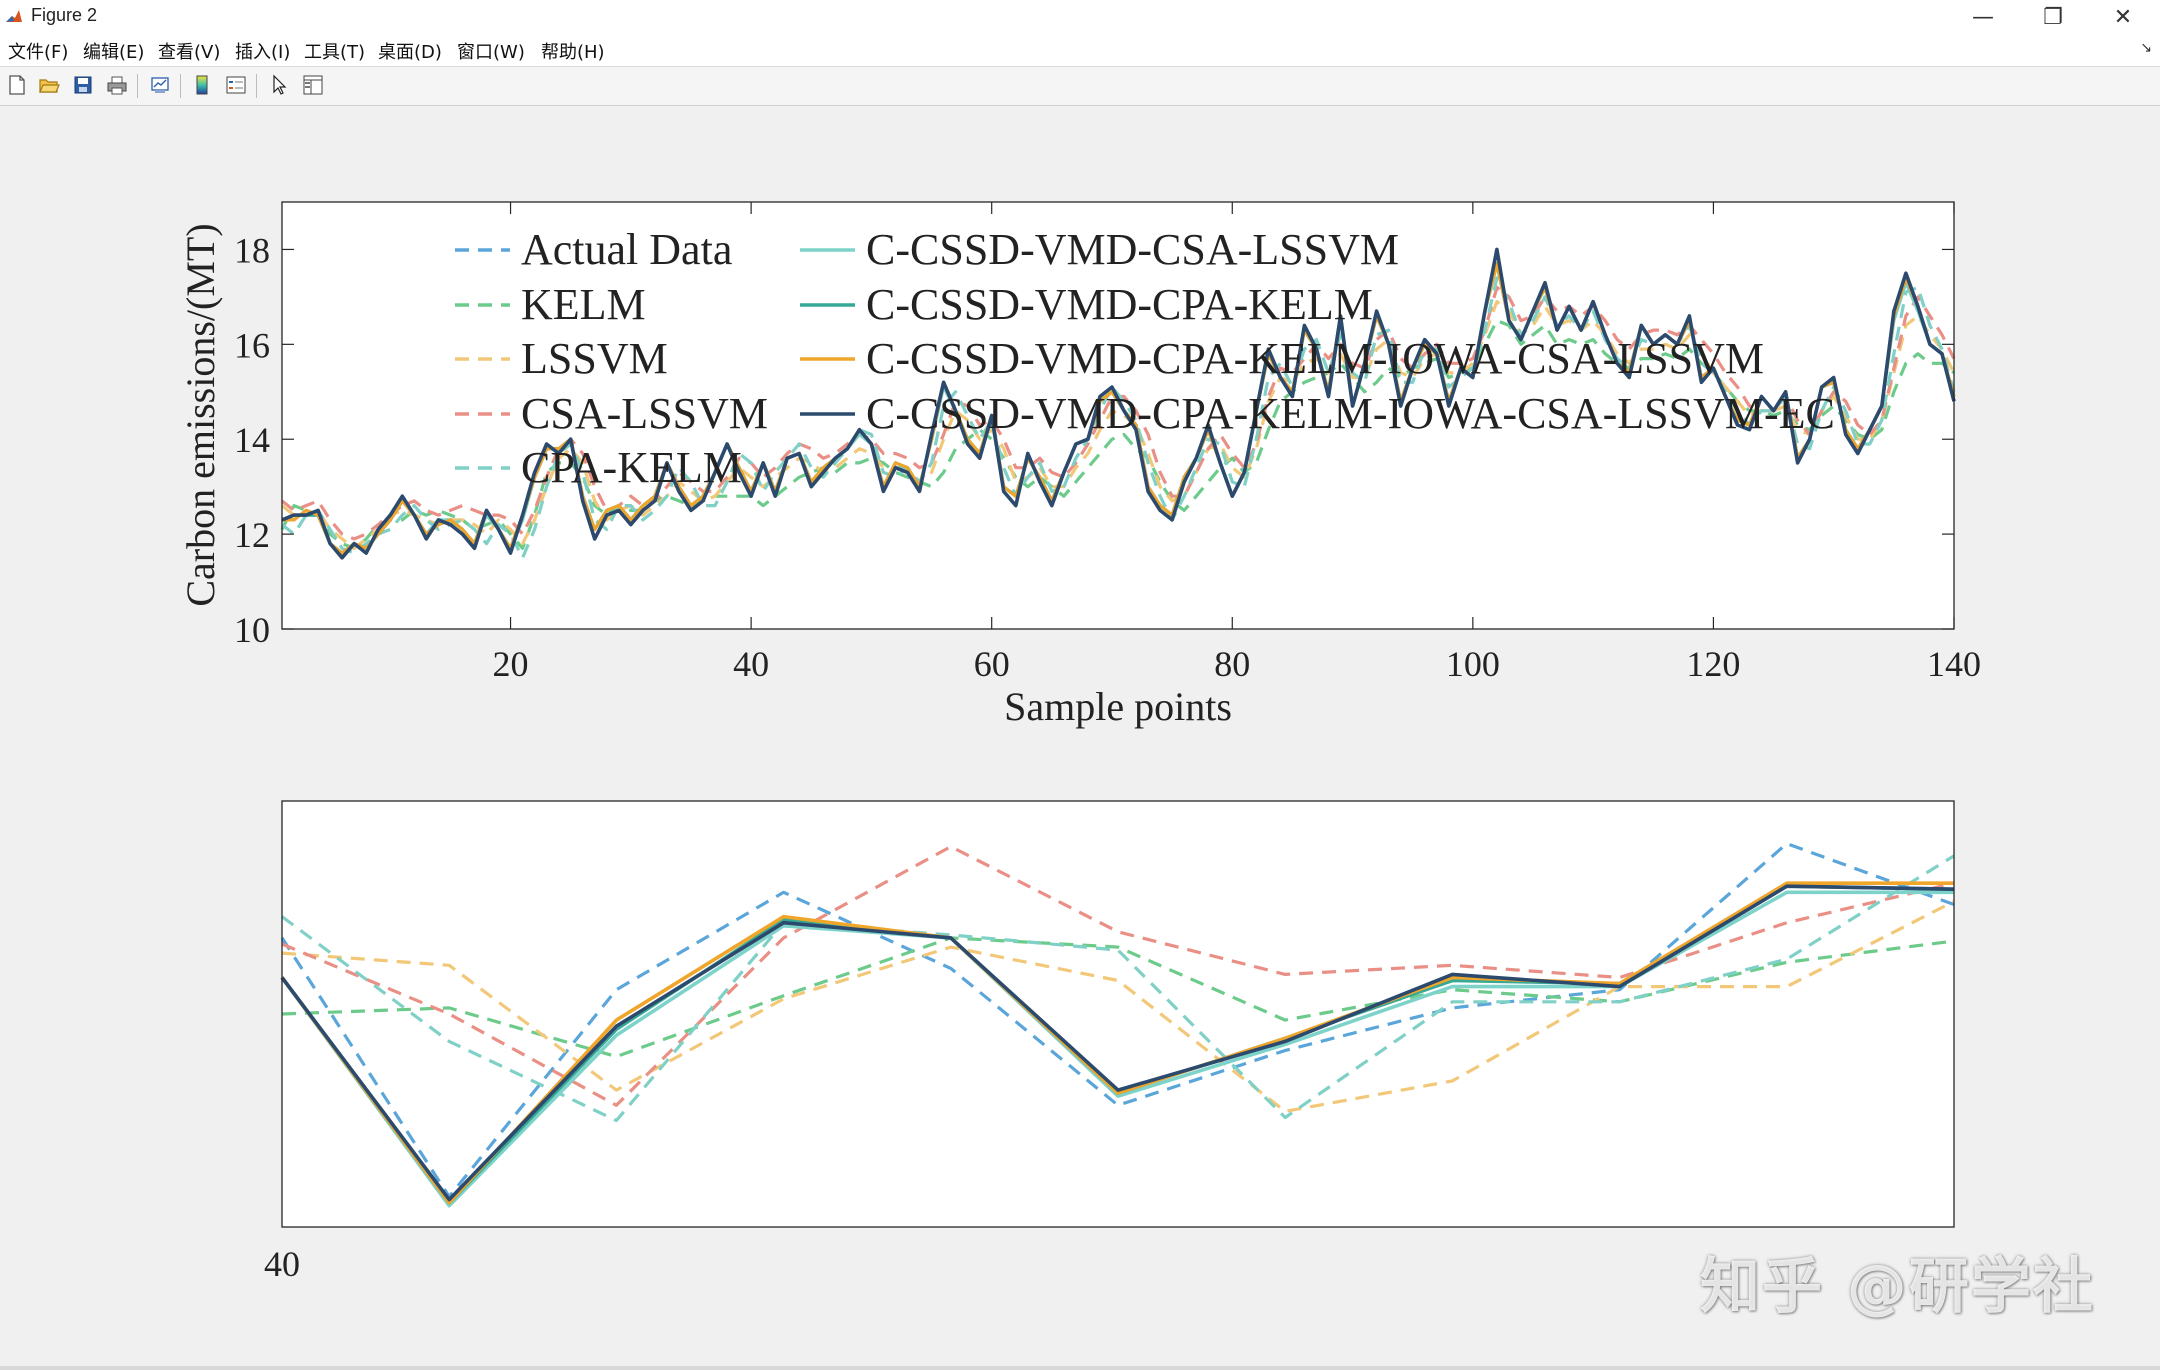 The image size is (2160, 1370). I want to click on new-figure-icon, so click(17, 85).